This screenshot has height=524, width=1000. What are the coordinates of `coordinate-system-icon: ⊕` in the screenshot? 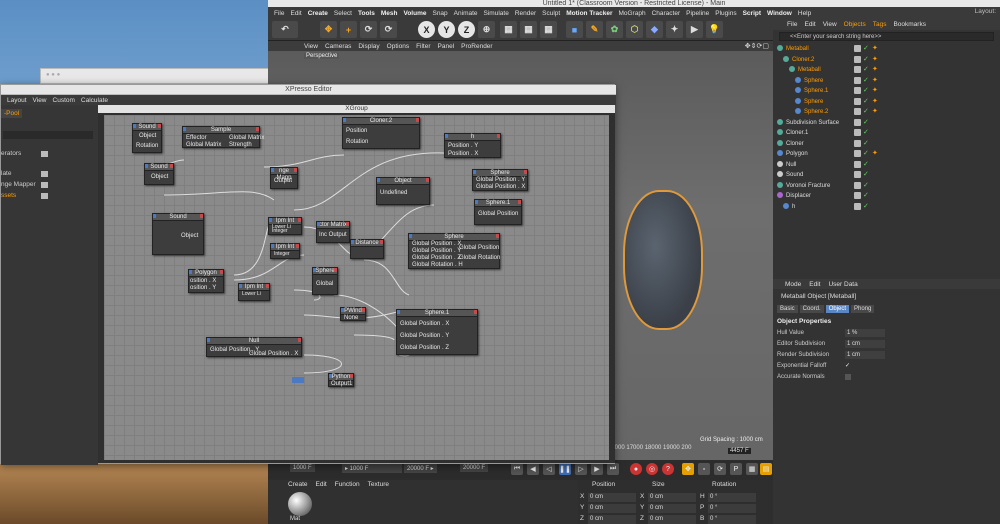 It's located at (486, 29).